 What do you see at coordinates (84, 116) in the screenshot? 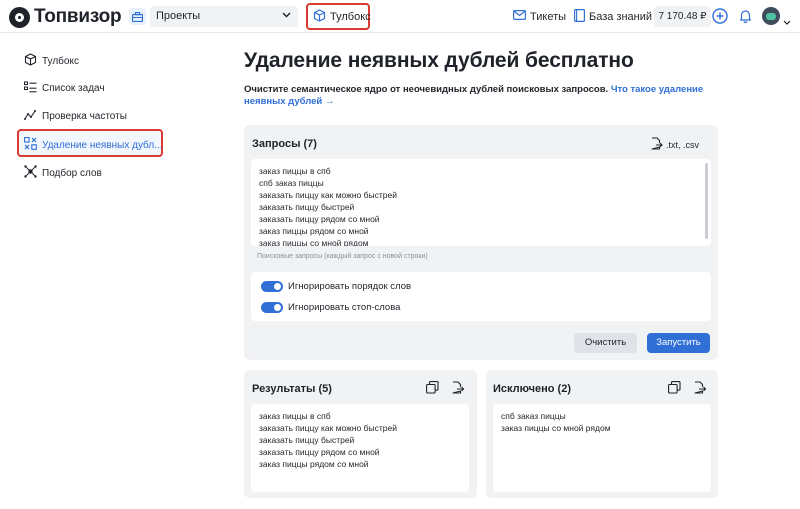
I see `sidebar-item-label: Проверка частоты` at bounding box center [84, 116].